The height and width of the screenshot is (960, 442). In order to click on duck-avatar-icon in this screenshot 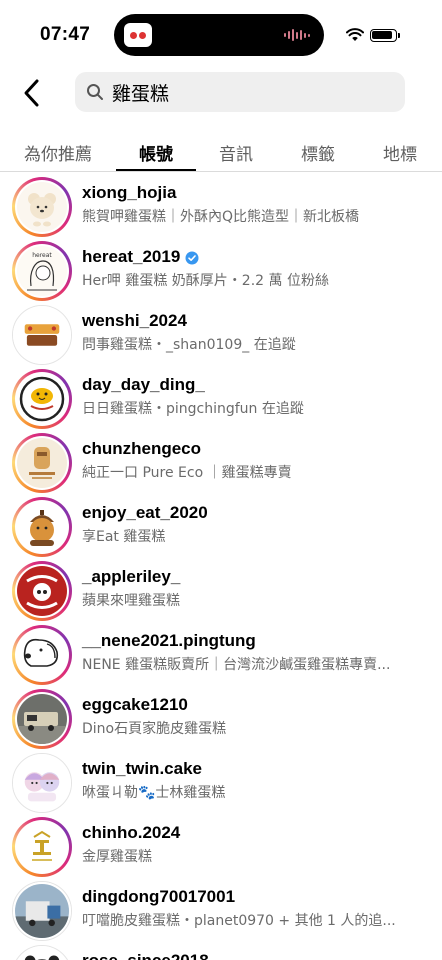, I will do `click(42, 399)`.